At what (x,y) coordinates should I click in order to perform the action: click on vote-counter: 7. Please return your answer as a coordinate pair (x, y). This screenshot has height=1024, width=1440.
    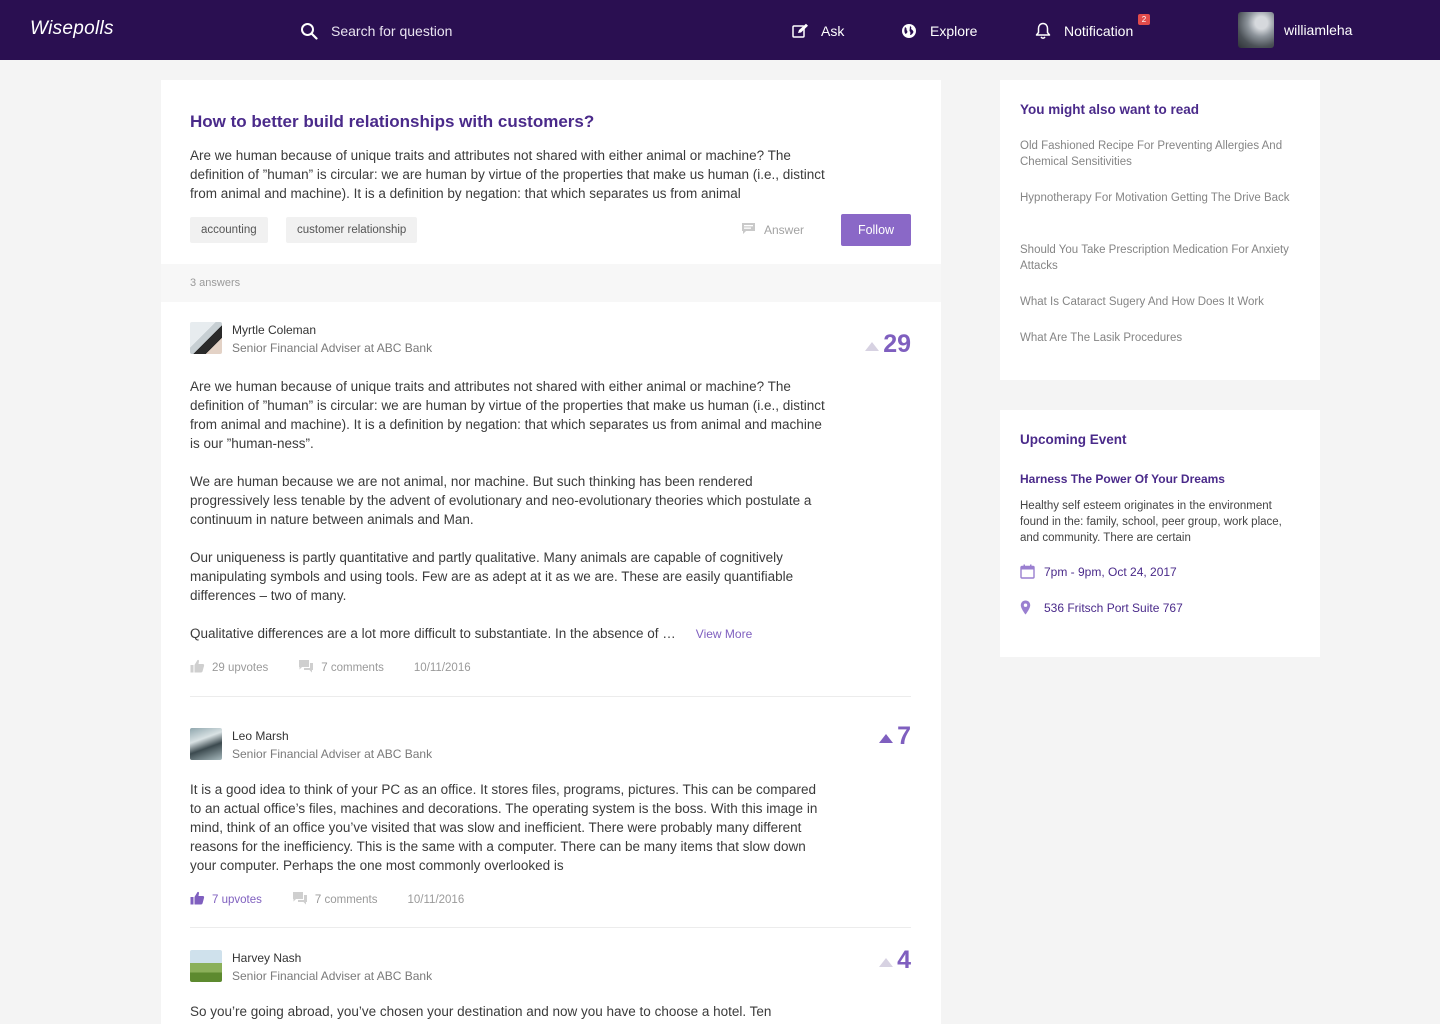
    Looking at the image, I should click on (895, 736).